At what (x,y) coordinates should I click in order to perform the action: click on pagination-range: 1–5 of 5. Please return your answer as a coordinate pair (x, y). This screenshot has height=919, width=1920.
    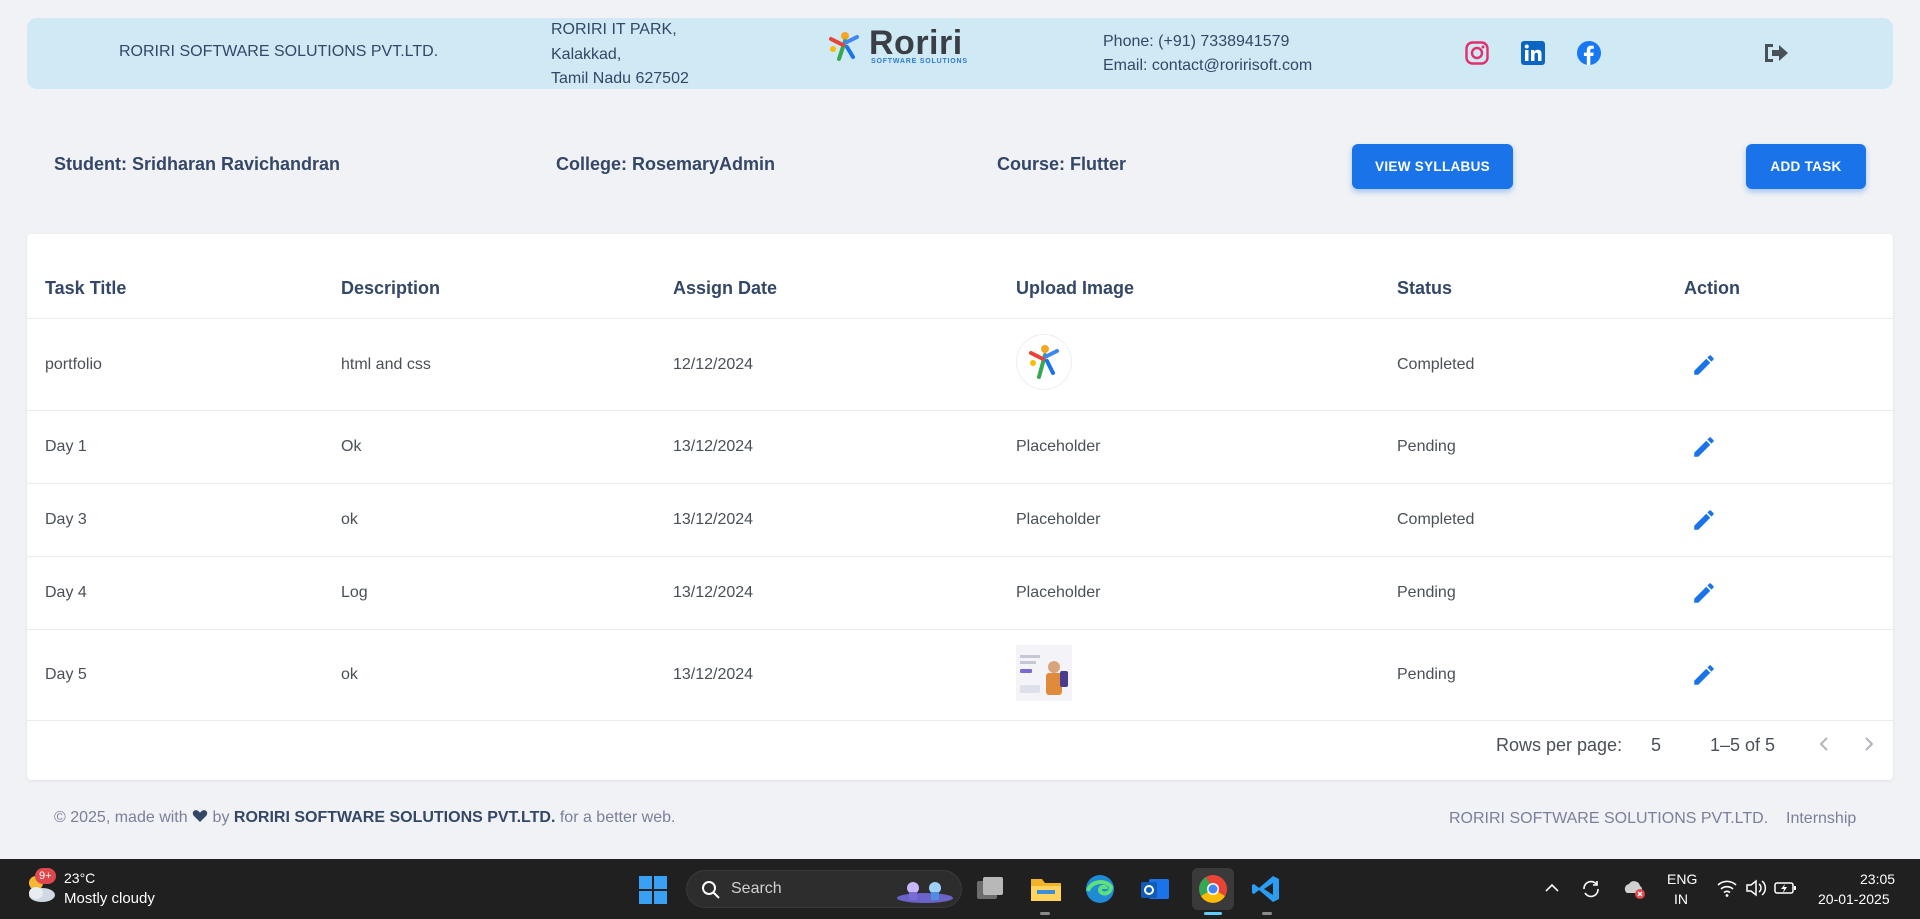
    Looking at the image, I should click on (1743, 745).